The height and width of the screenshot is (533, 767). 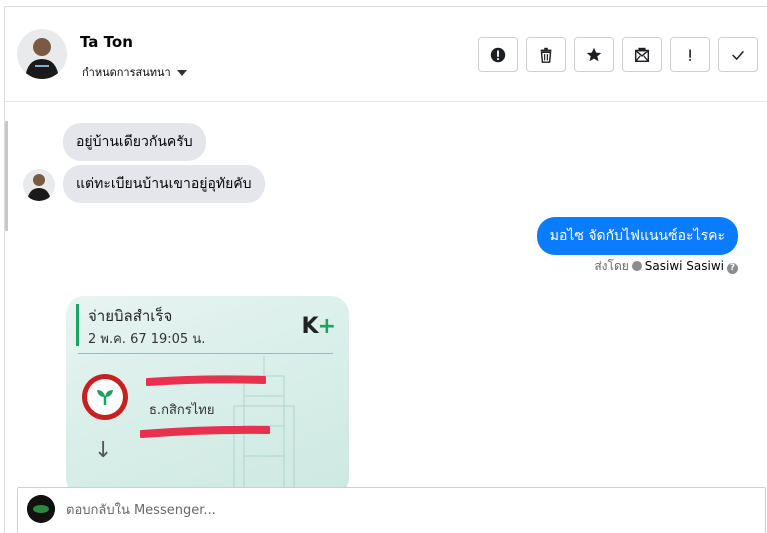 I want to click on checkmark-icon, so click(x=738, y=55).